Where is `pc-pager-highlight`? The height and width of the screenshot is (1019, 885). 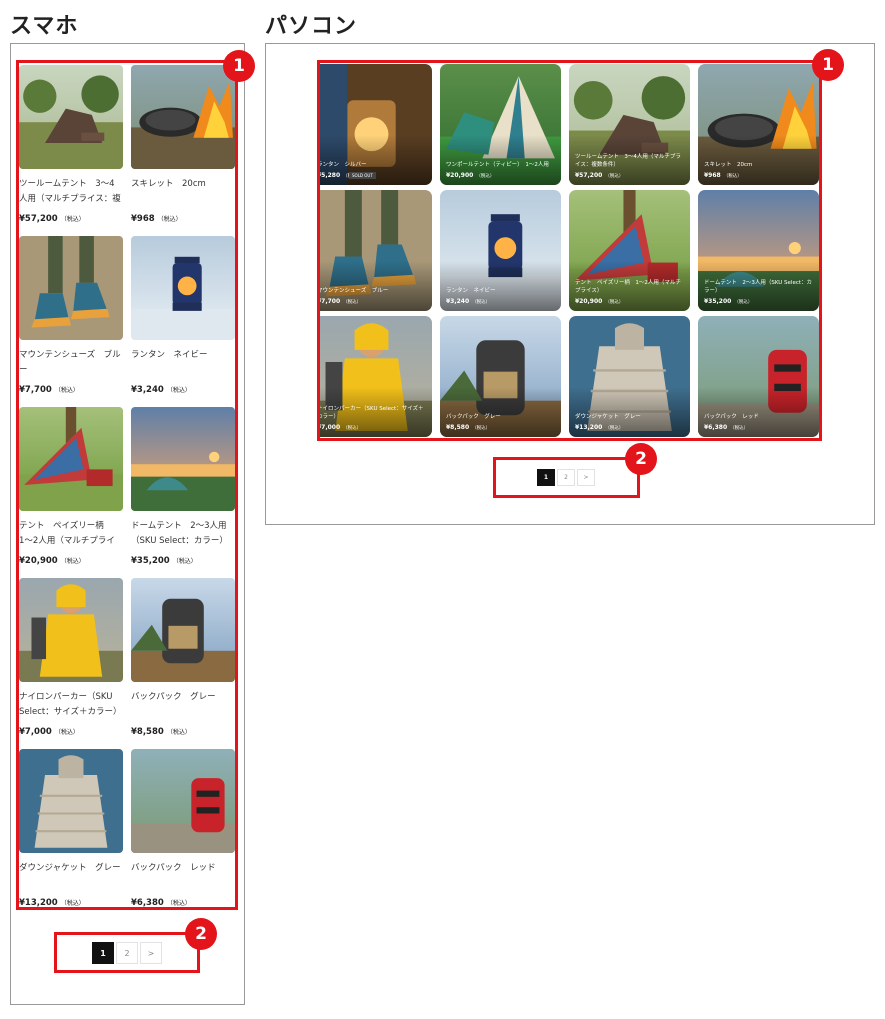 pc-pager-highlight is located at coordinates (566, 477).